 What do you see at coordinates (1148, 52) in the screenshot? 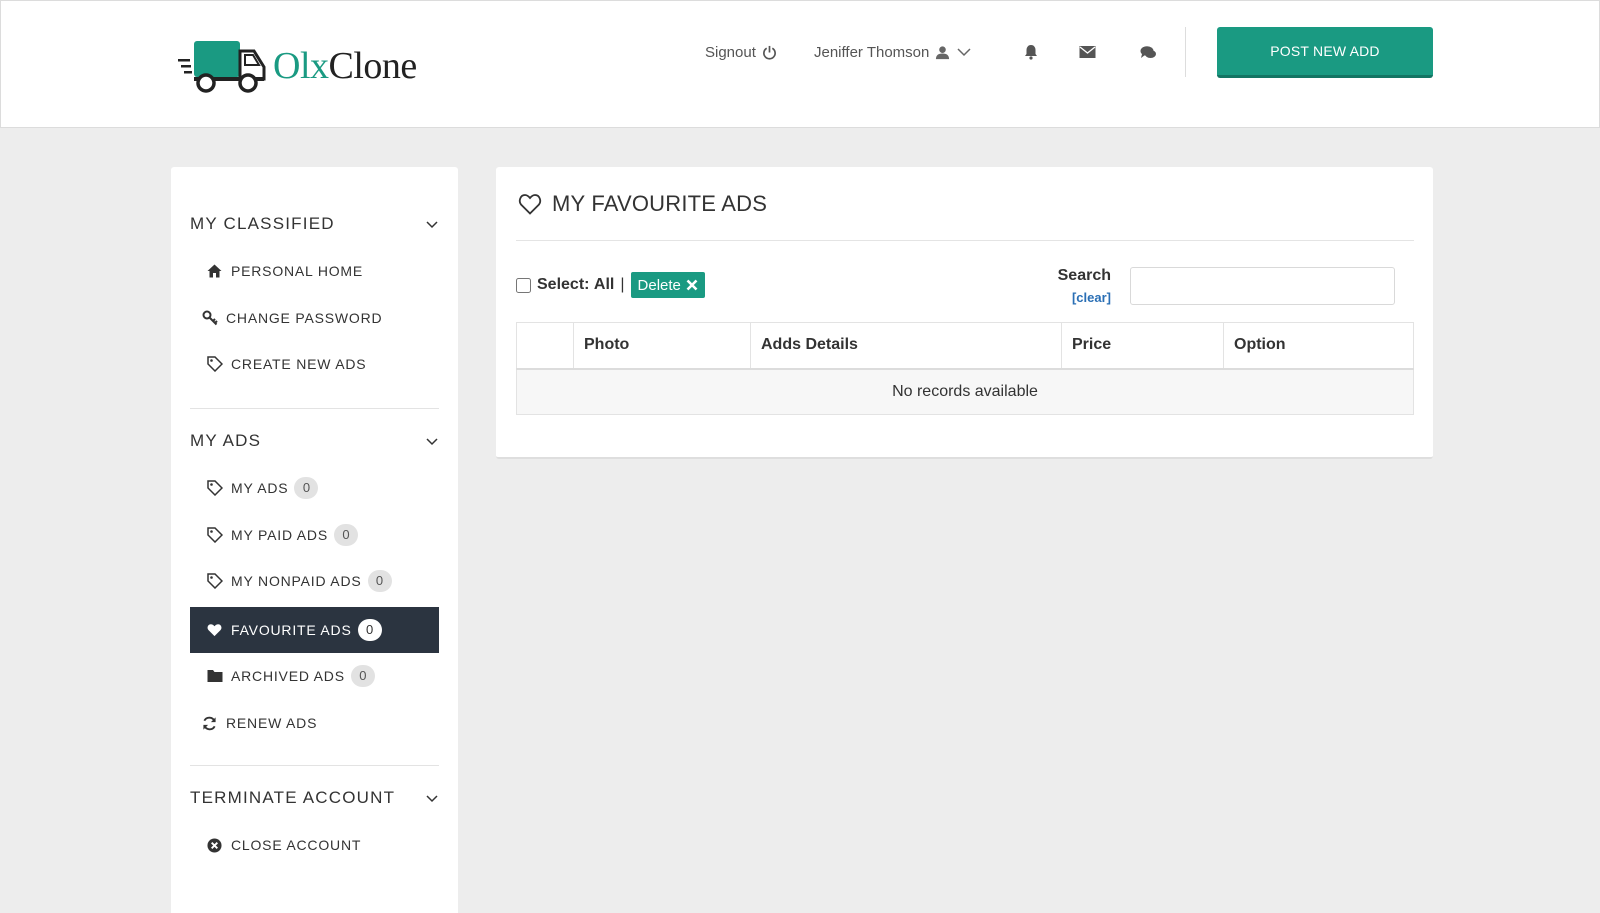
I see `chat-icon` at bounding box center [1148, 52].